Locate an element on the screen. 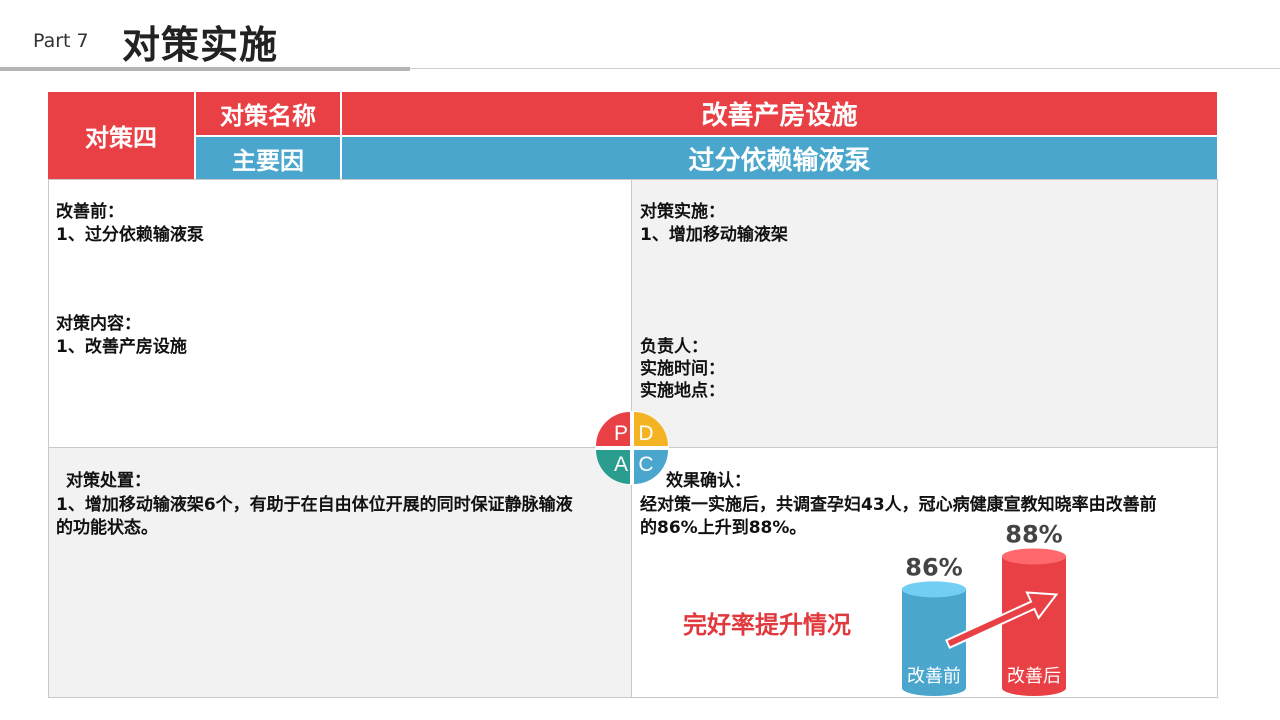  main-cause-label: 主要因 is located at coordinates (268, 160).